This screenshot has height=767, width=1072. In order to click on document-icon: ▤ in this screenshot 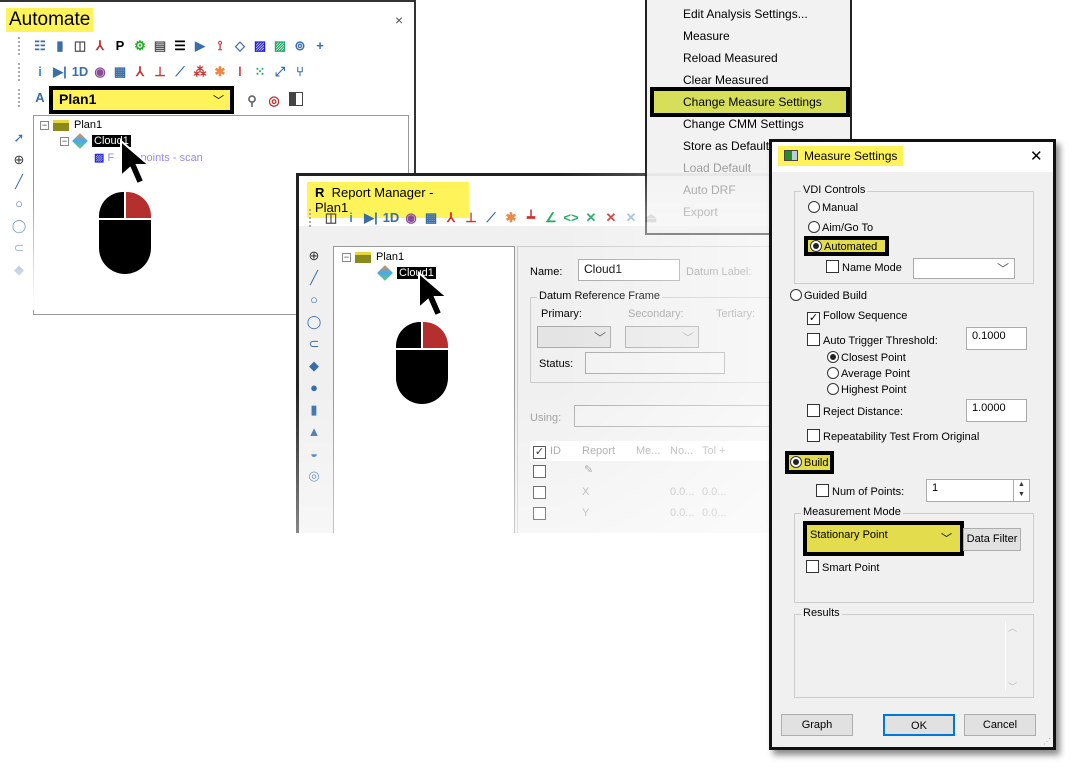, I will do `click(160, 46)`.